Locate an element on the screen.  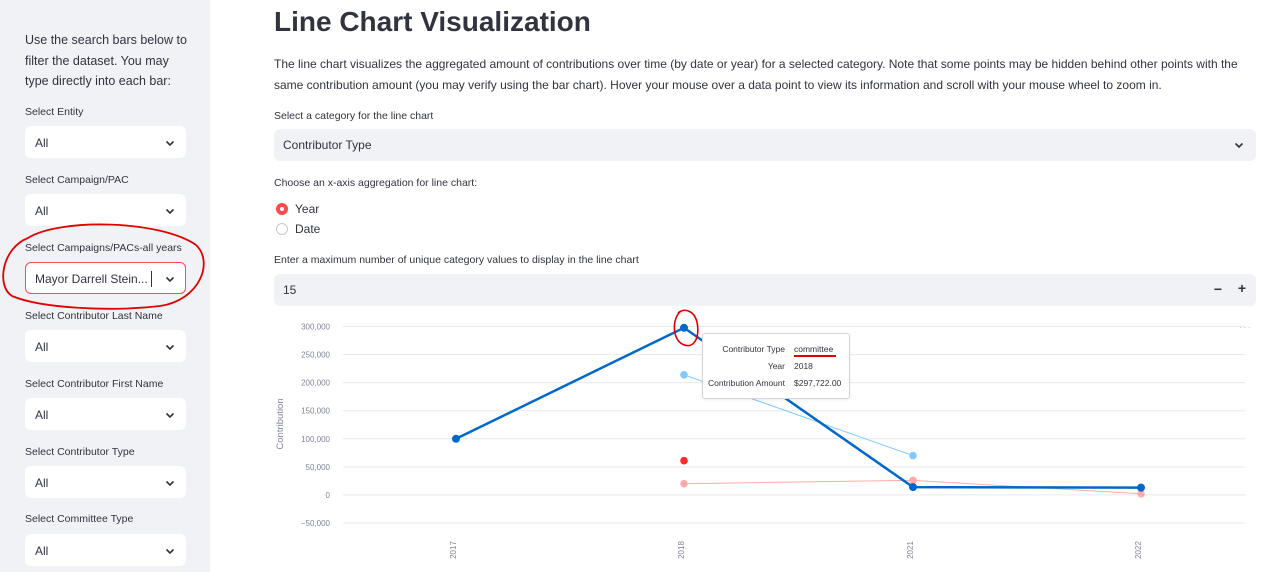
radio-year-label: Year is located at coordinates (307, 209).